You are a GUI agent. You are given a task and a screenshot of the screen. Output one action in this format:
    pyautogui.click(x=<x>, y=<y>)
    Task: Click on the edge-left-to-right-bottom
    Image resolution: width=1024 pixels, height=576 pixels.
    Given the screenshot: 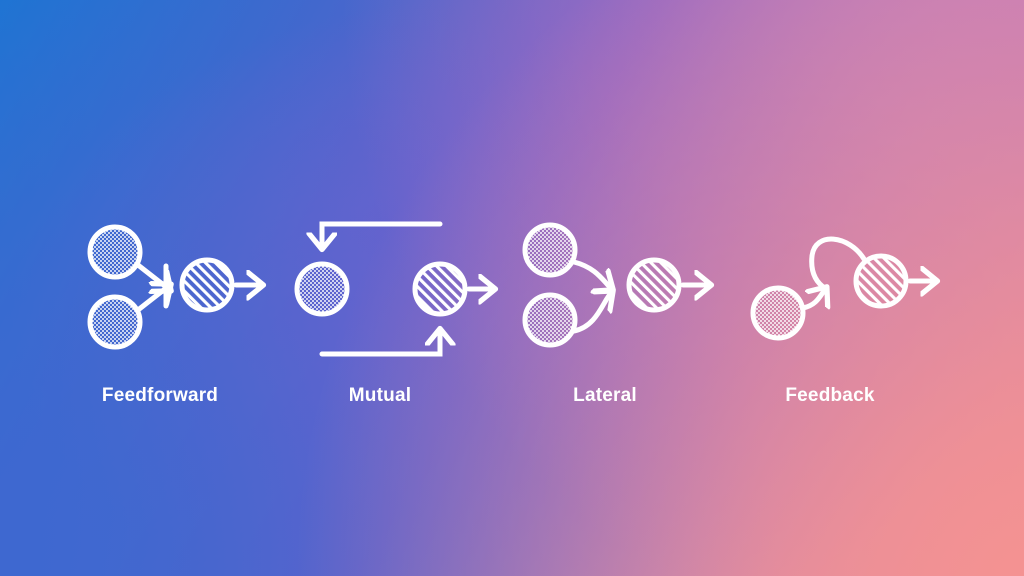 What is the action you would take?
    pyautogui.click(x=379, y=343)
    